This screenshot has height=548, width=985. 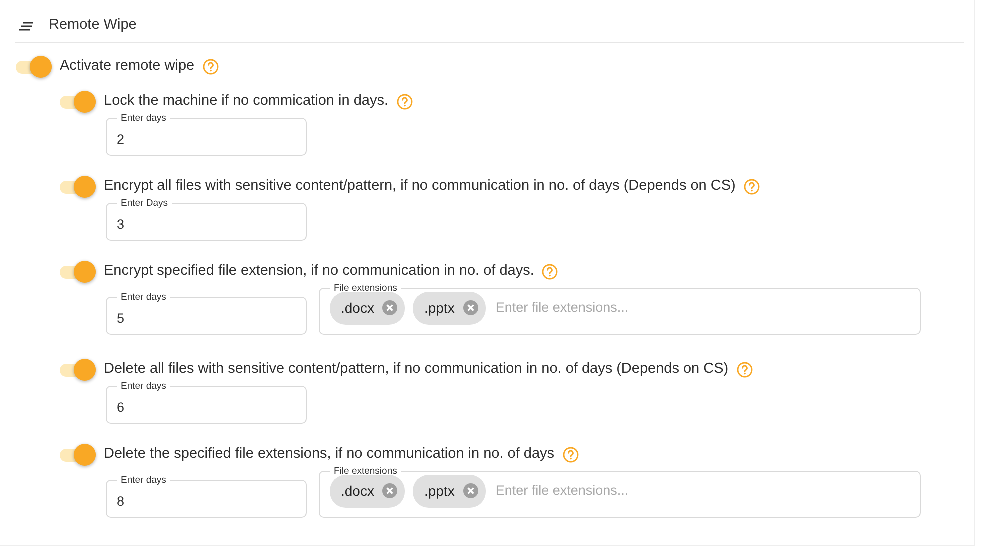 What do you see at coordinates (93, 26) in the screenshot?
I see `section-title: Remote Wipe` at bounding box center [93, 26].